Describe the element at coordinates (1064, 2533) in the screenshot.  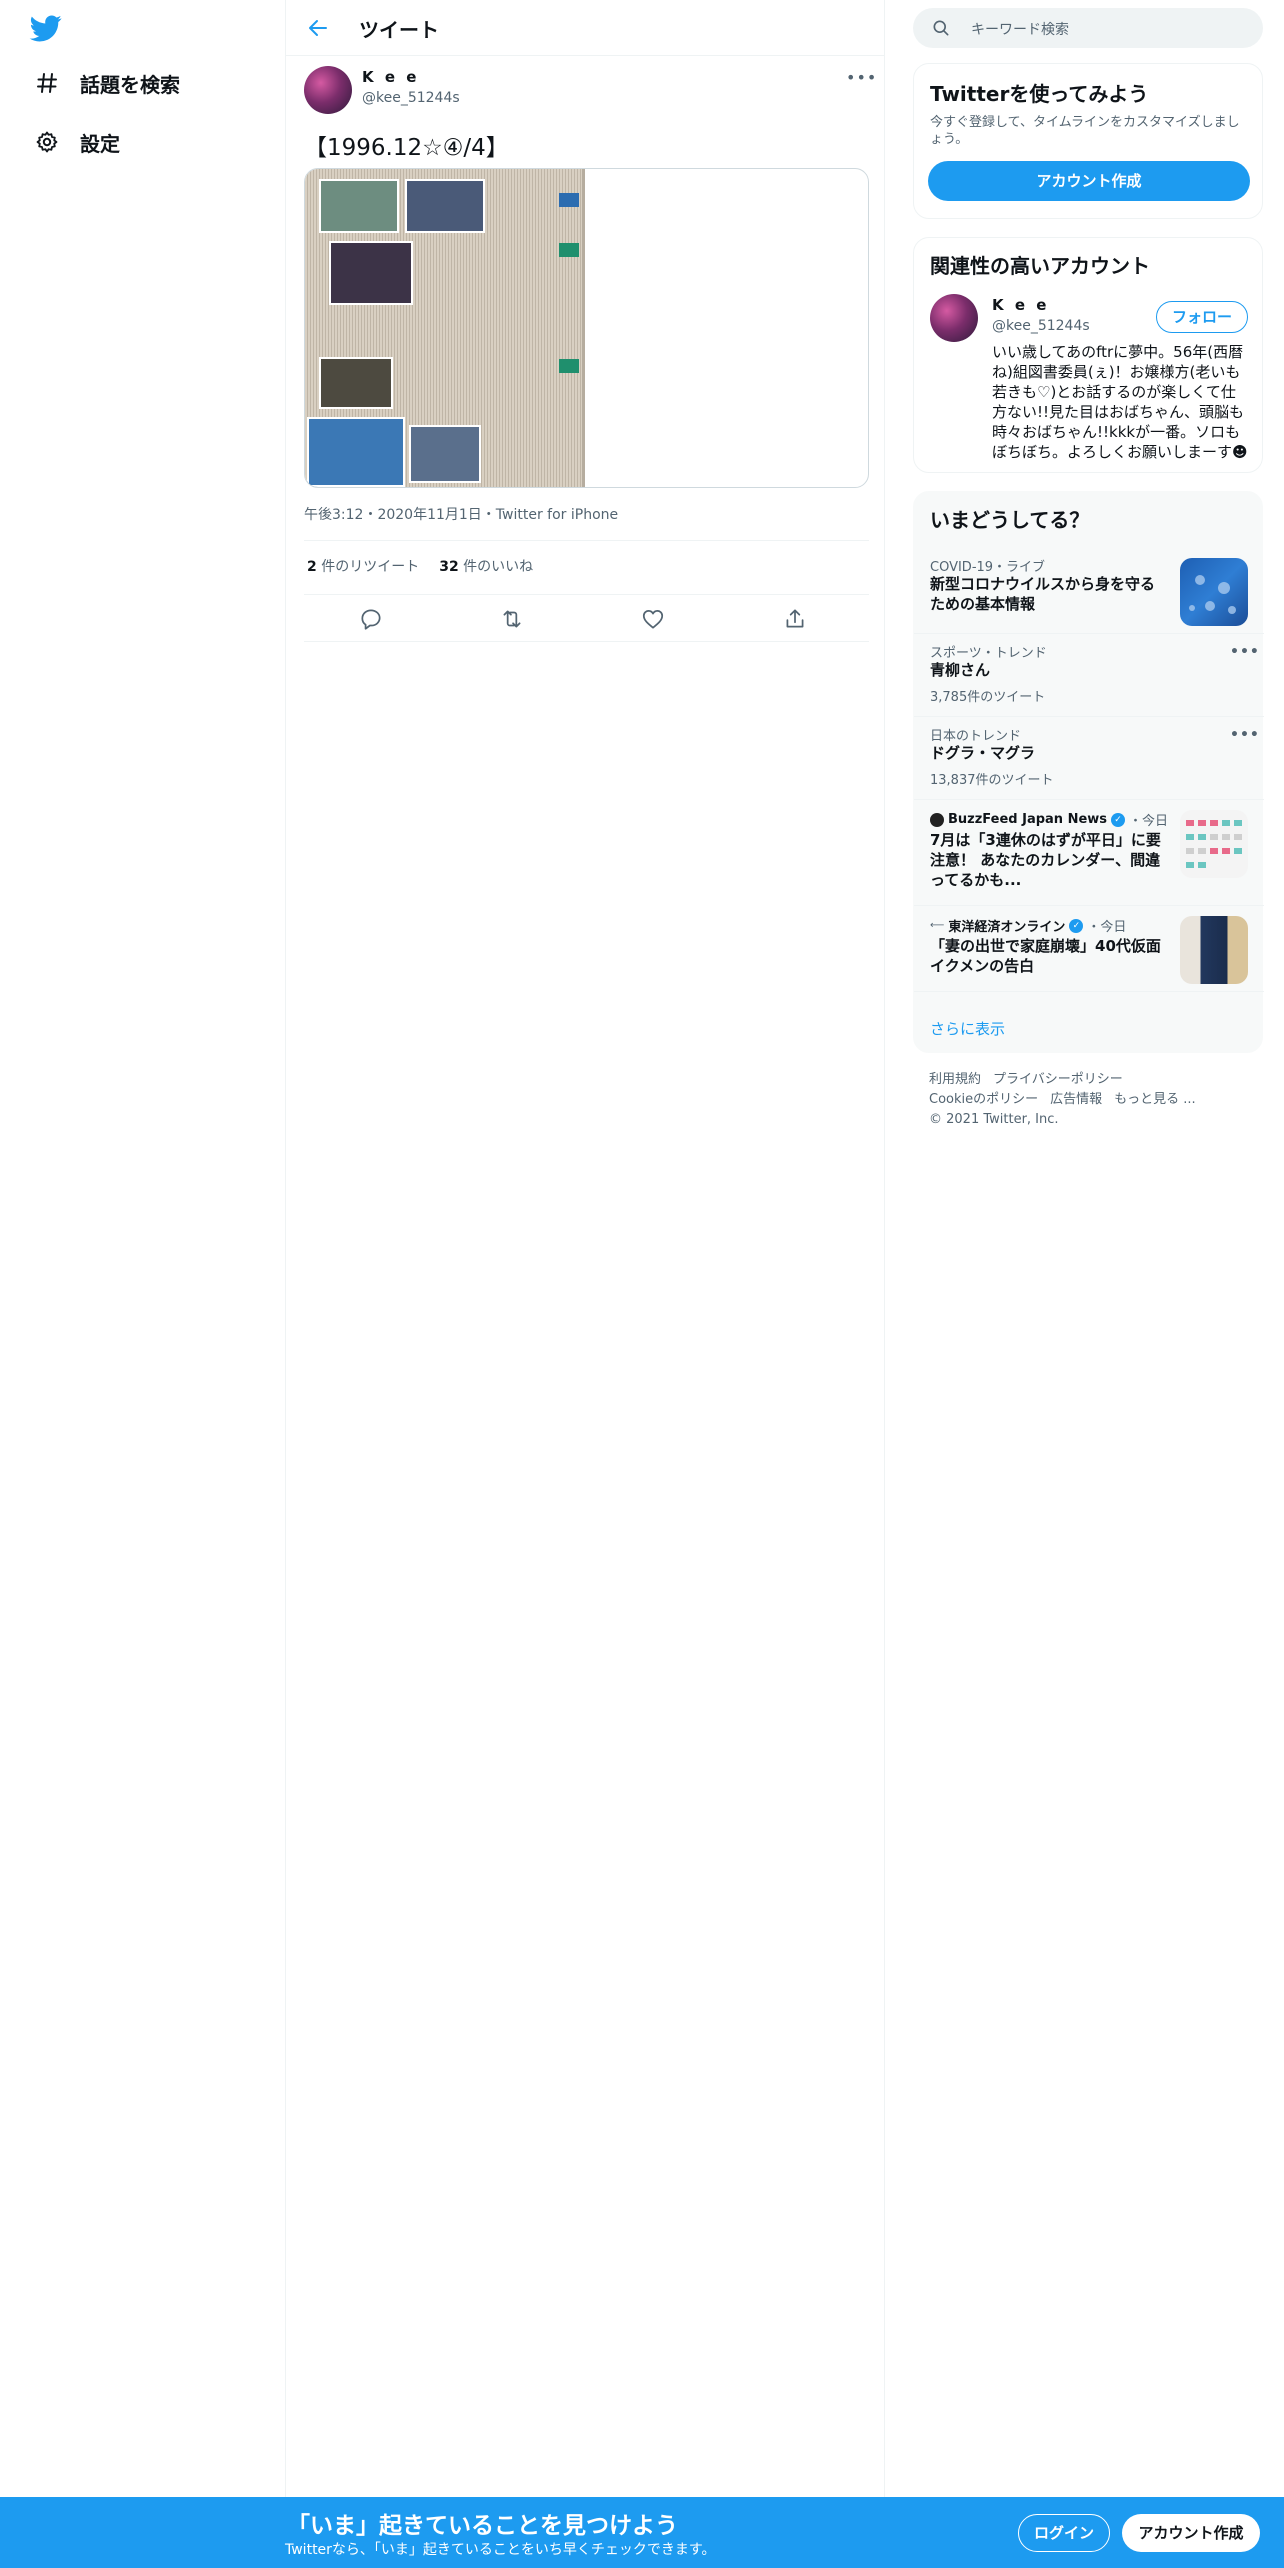
I see `login-button: ログイン` at that location.